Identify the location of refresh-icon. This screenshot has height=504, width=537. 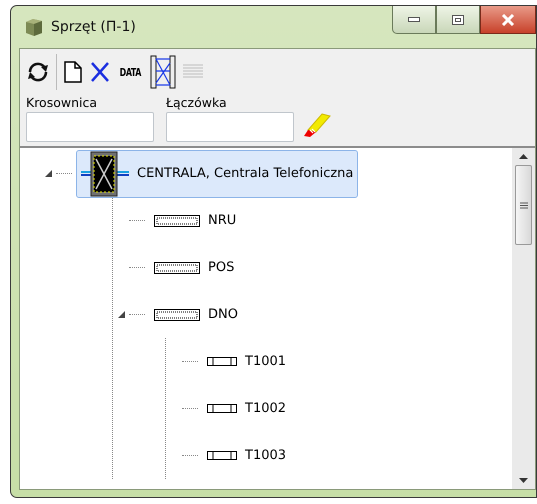
(38, 72).